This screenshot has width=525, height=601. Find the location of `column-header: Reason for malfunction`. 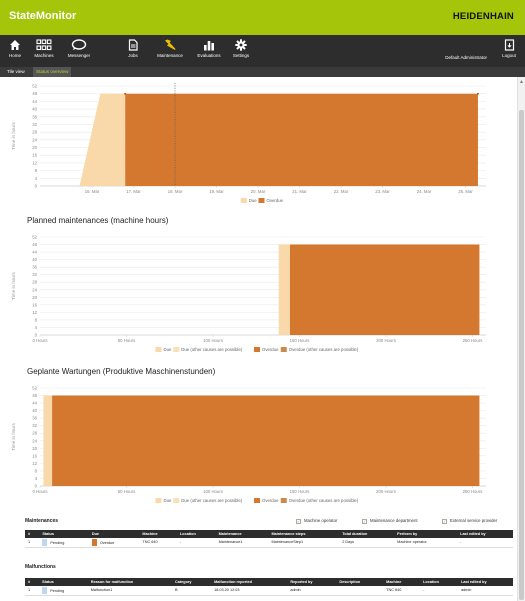

column-header: Reason for malfunction is located at coordinates (130, 582).